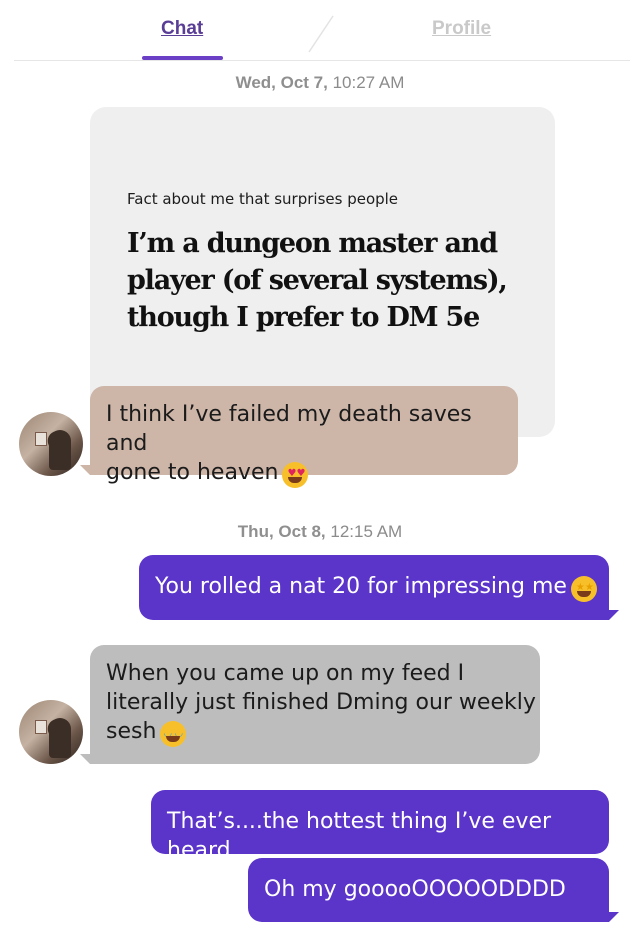 Image resolution: width=640 pixels, height=939 pixels. Describe the element at coordinates (366, 82) in the screenshot. I see `timestamp-time: 10:27 AM` at that location.